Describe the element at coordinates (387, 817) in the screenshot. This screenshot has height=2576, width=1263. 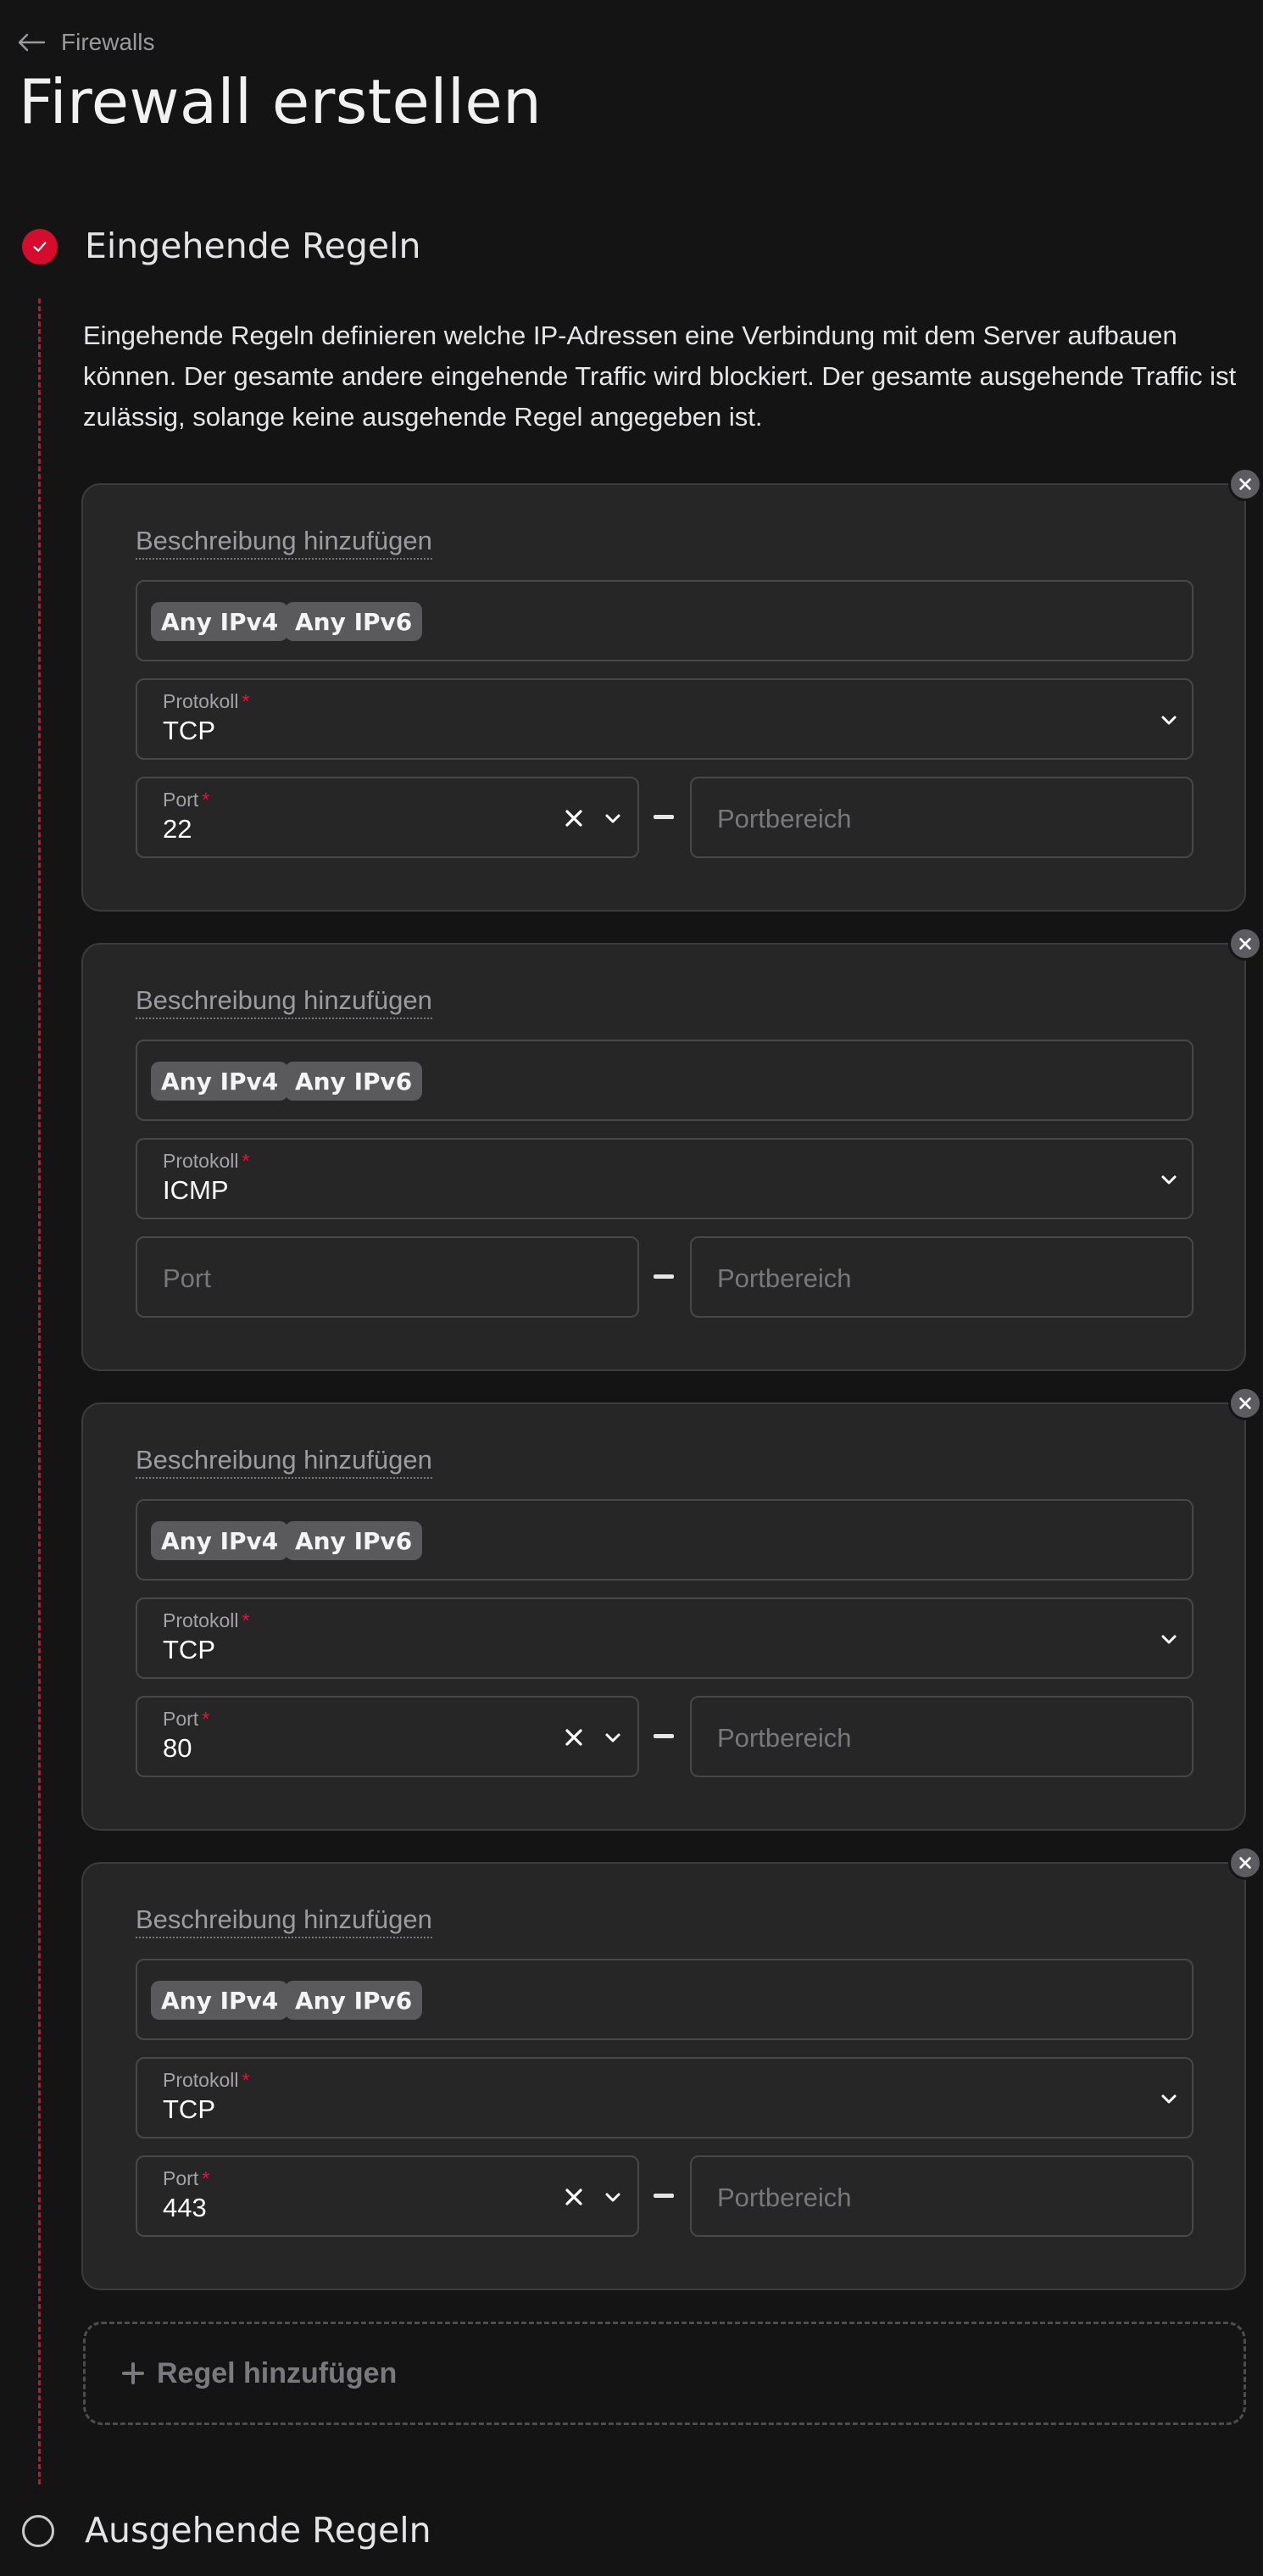
I see `port-select: Port * 22` at that location.